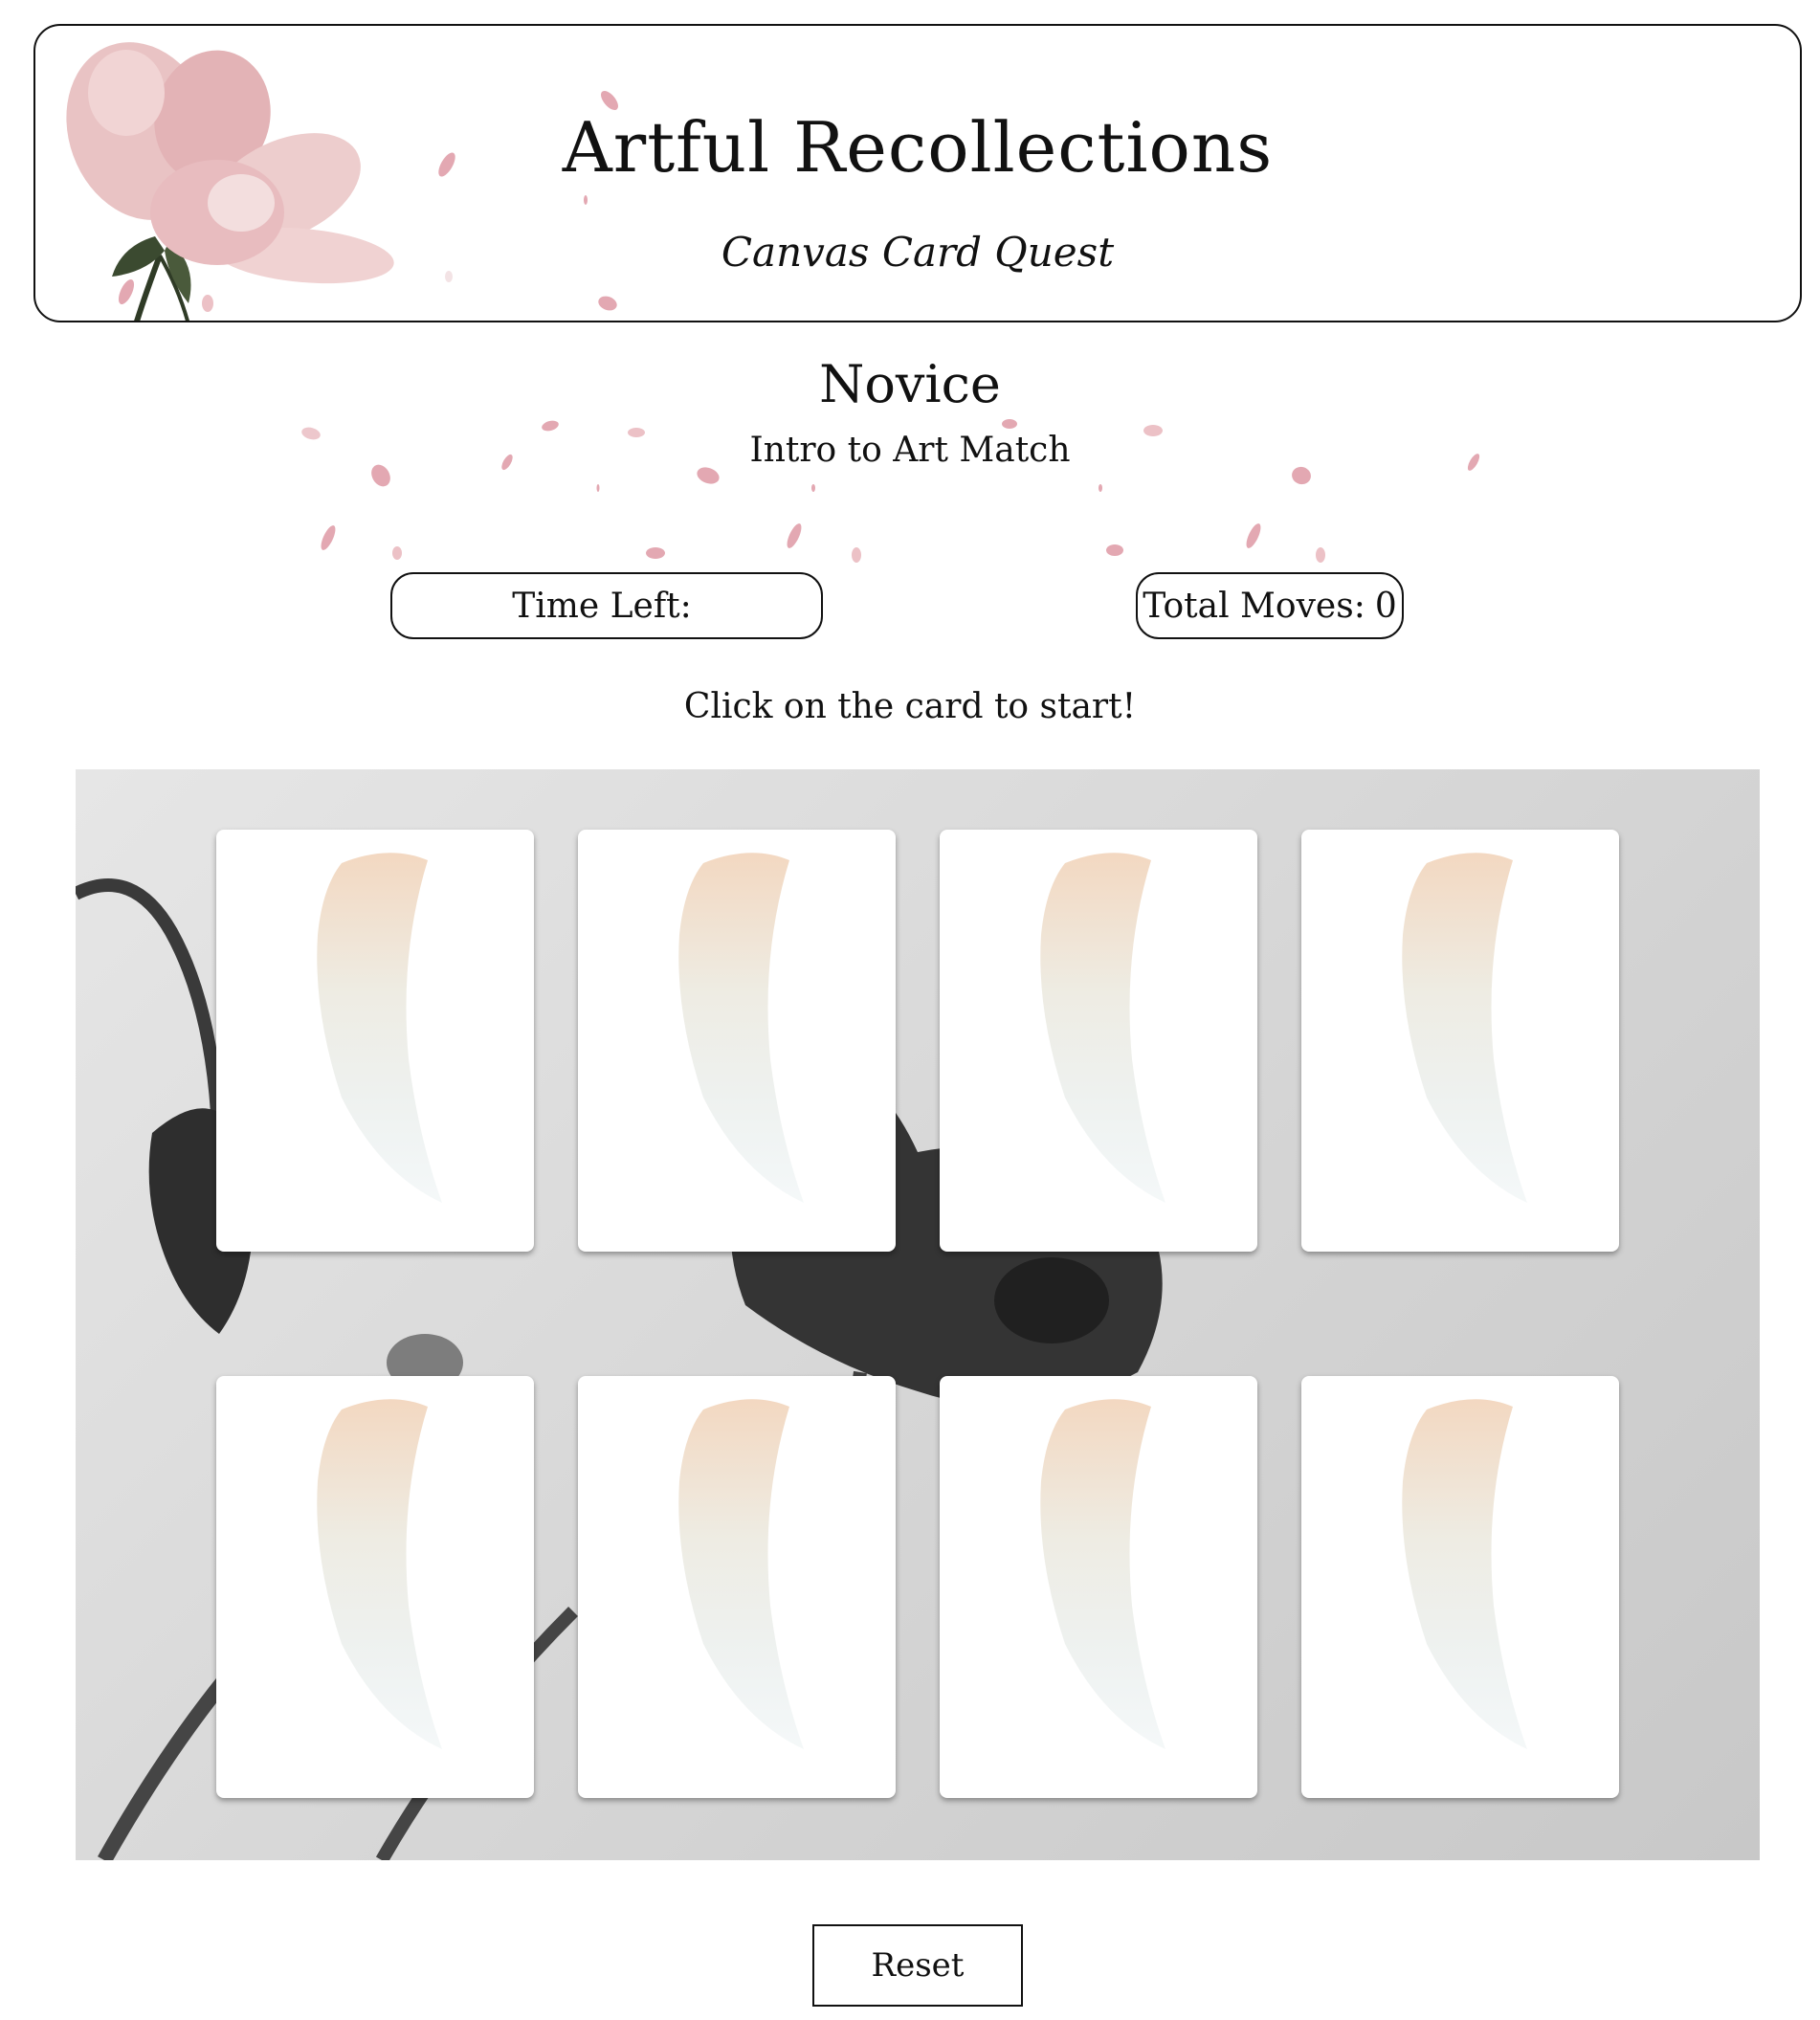 Image resolution: width=1820 pixels, height=2020 pixels. What do you see at coordinates (1385, 606) in the screenshot?
I see `total-moves-value: 0` at bounding box center [1385, 606].